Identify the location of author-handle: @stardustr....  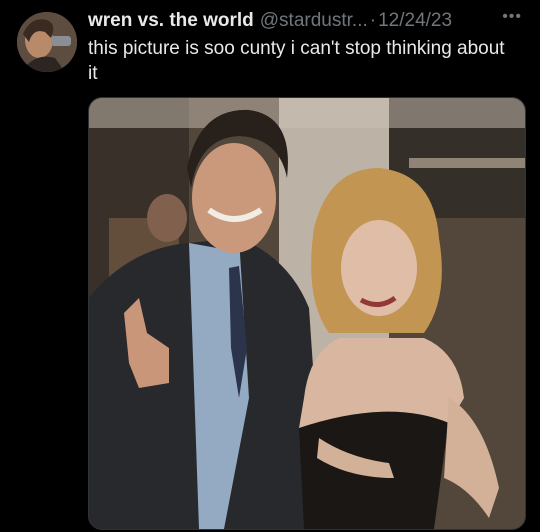
(314, 21).